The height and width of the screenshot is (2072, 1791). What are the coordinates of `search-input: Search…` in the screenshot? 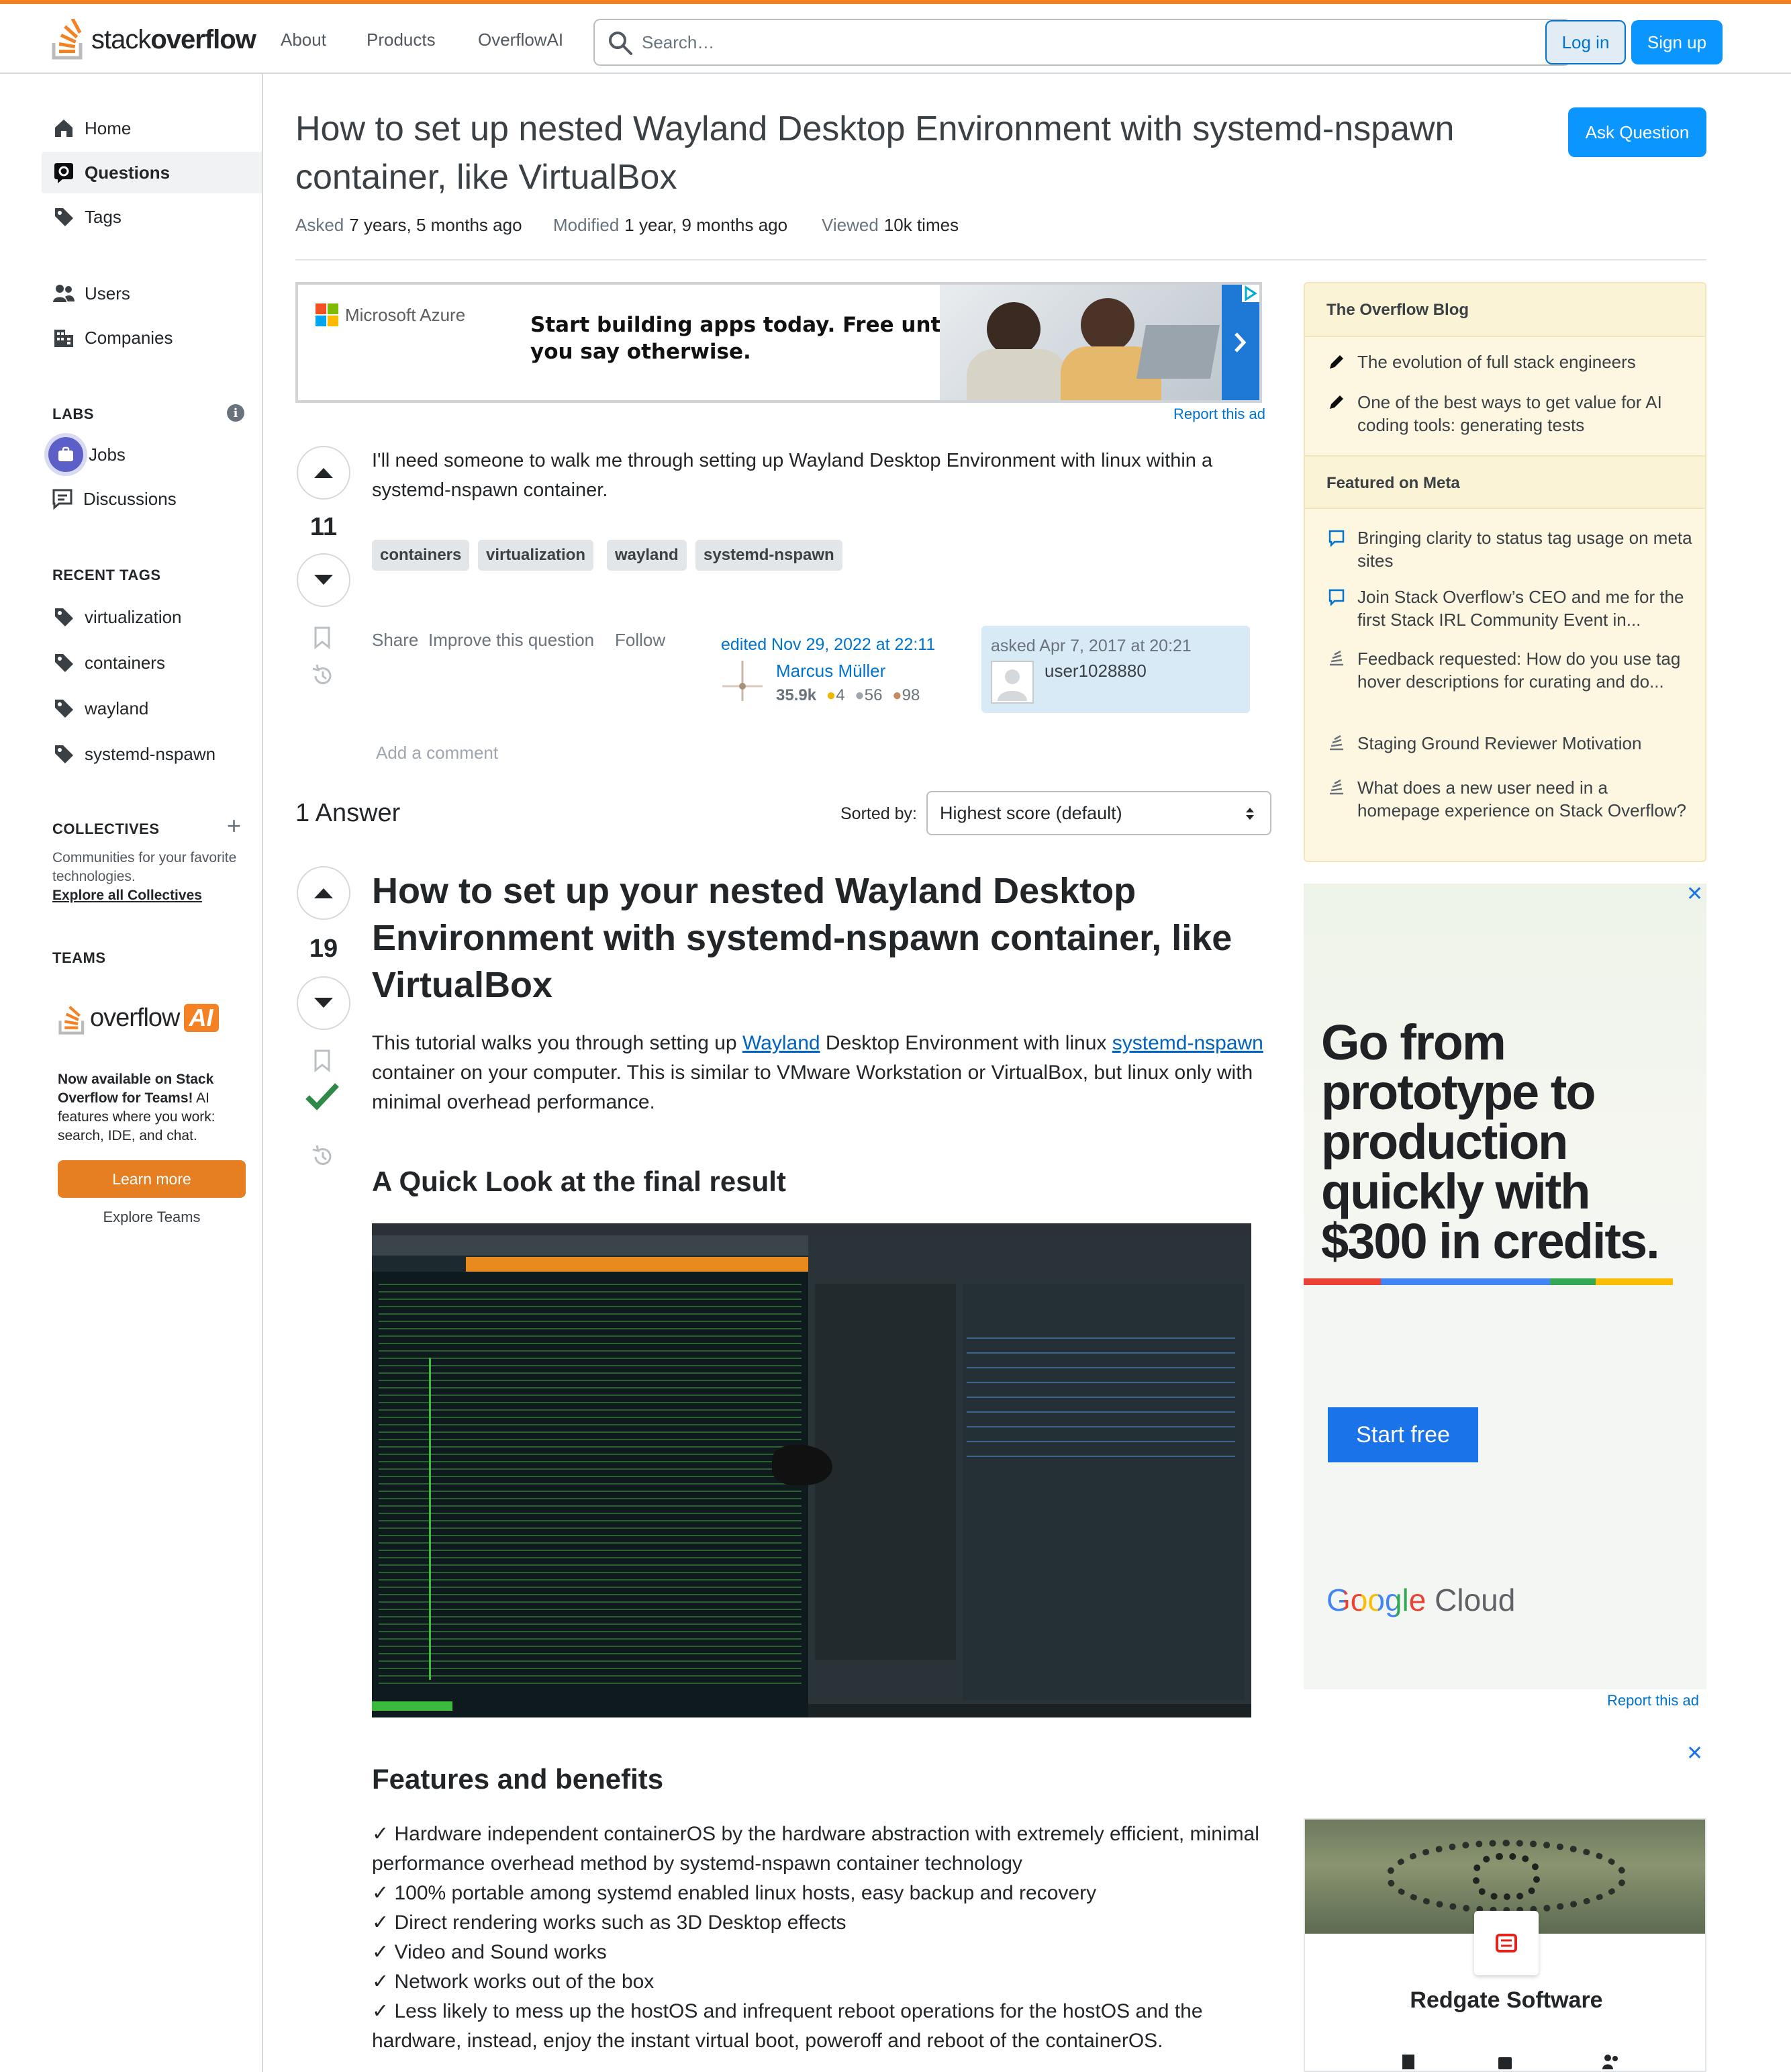 It's located at (1082, 42).